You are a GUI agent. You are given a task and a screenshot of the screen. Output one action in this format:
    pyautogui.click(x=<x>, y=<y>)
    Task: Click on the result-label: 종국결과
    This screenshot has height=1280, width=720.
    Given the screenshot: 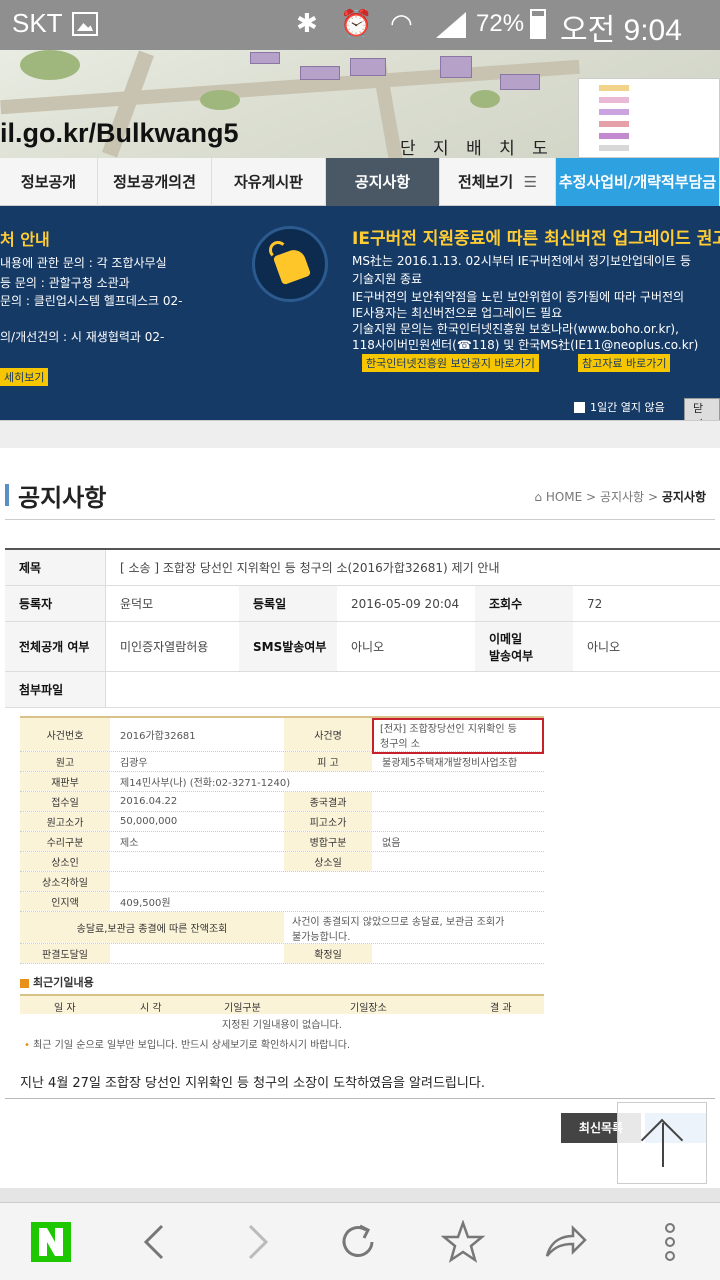 What is the action you would take?
    pyautogui.click(x=328, y=801)
    